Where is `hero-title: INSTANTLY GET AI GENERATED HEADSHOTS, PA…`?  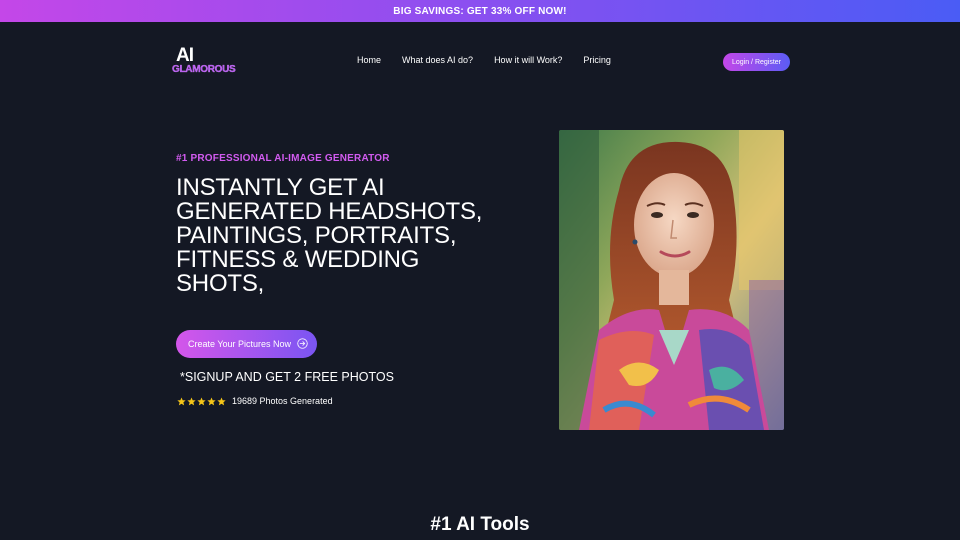 hero-title: INSTANTLY GET AI GENERATED HEADSHOTS, PA… is located at coordinates (329, 235).